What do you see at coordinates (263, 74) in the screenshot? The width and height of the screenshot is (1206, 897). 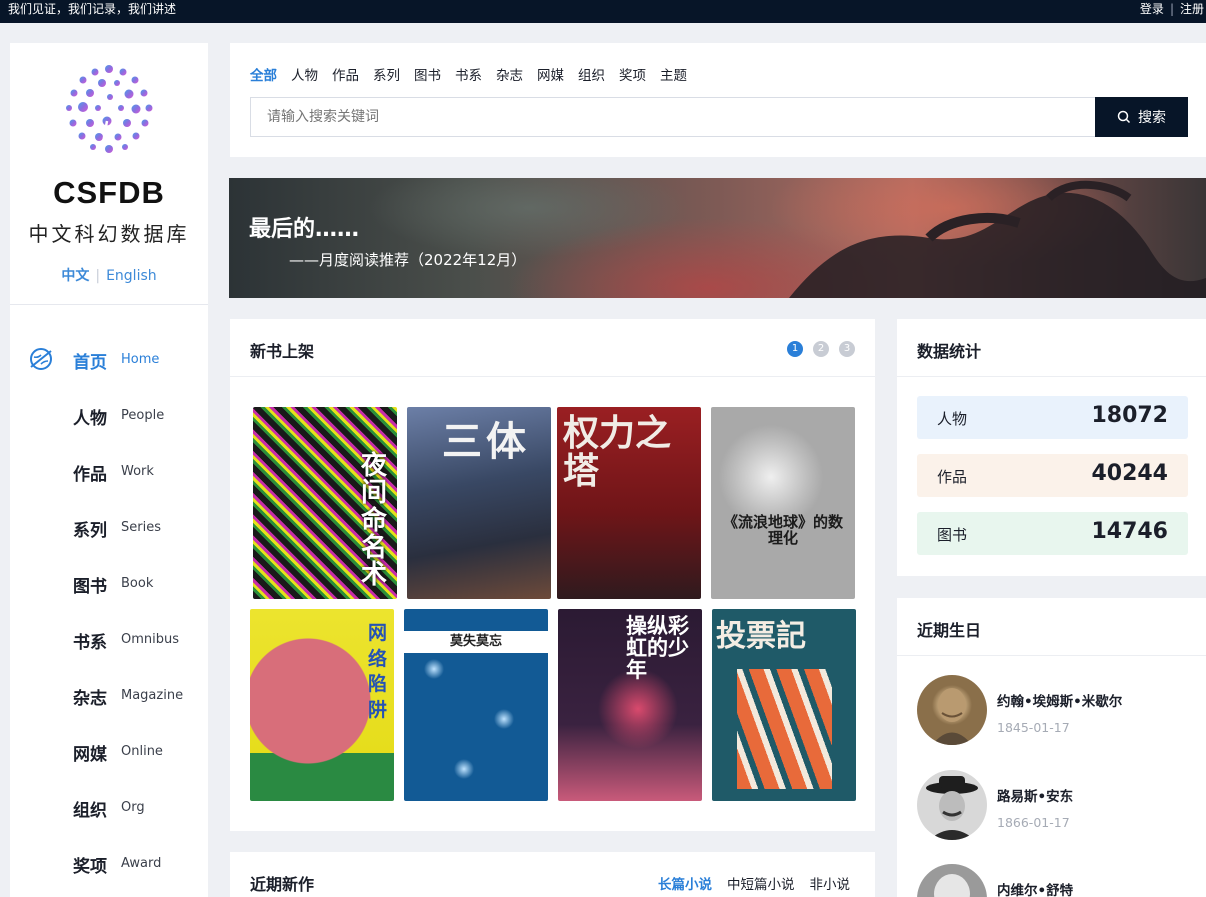 I see `tab-all: 全部` at bounding box center [263, 74].